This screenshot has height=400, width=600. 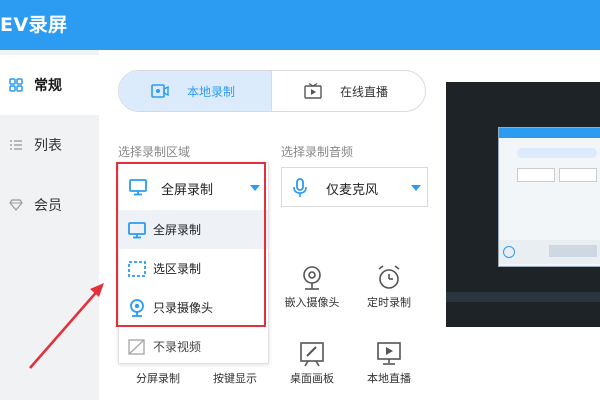 What do you see at coordinates (389, 277) in the screenshot?
I see `alarm-clock-icon` at bounding box center [389, 277].